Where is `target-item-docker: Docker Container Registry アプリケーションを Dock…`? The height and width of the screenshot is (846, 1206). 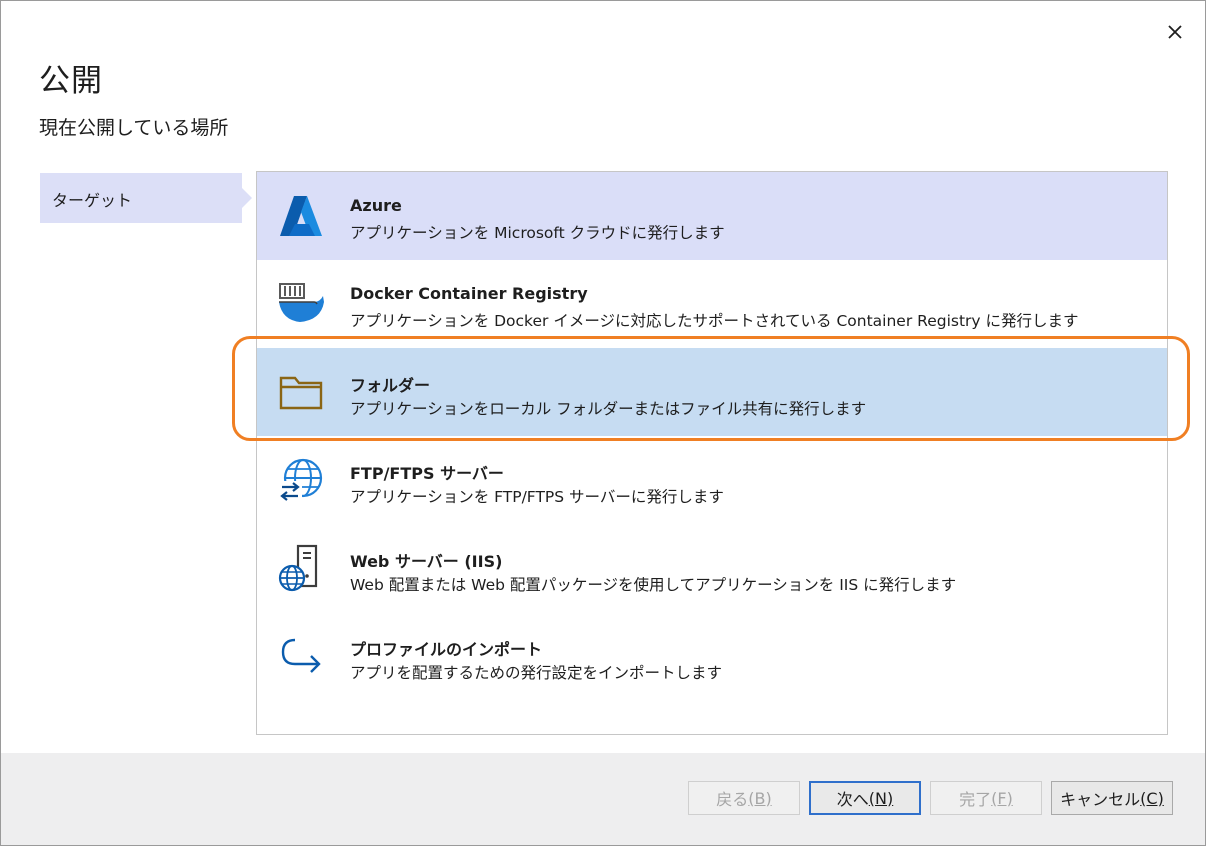
target-item-docker: Docker Container Registry アプリケーションを Dock… is located at coordinates (712, 304).